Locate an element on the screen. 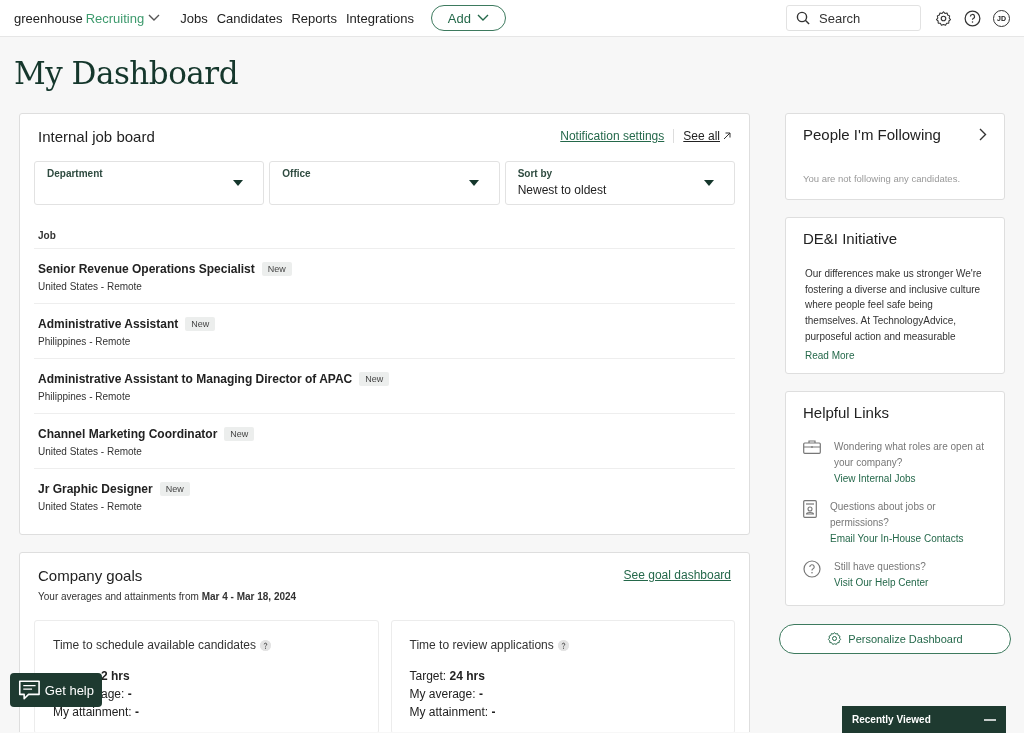 This screenshot has height=733, width=1024. notification-settings-link: Notification settings is located at coordinates (612, 136).